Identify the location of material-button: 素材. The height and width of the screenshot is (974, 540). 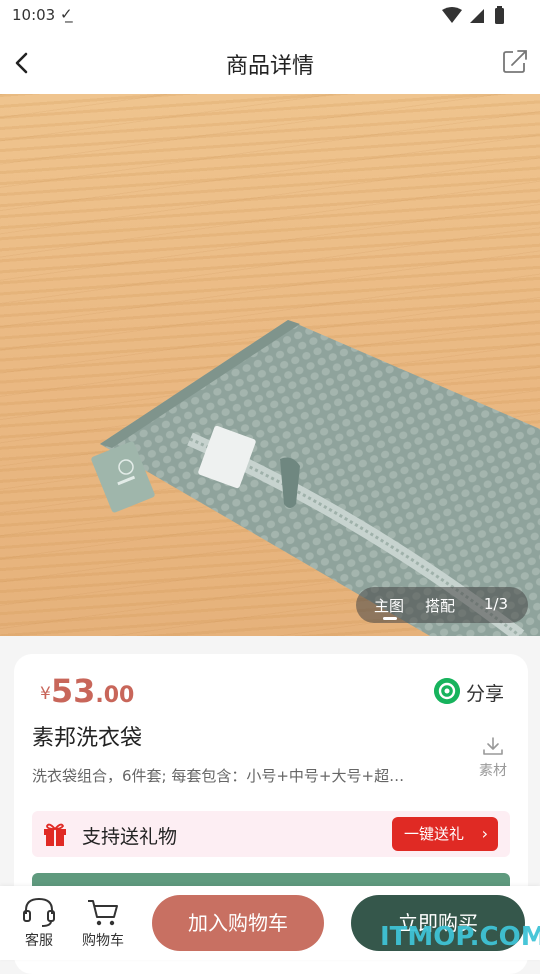
(493, 758).